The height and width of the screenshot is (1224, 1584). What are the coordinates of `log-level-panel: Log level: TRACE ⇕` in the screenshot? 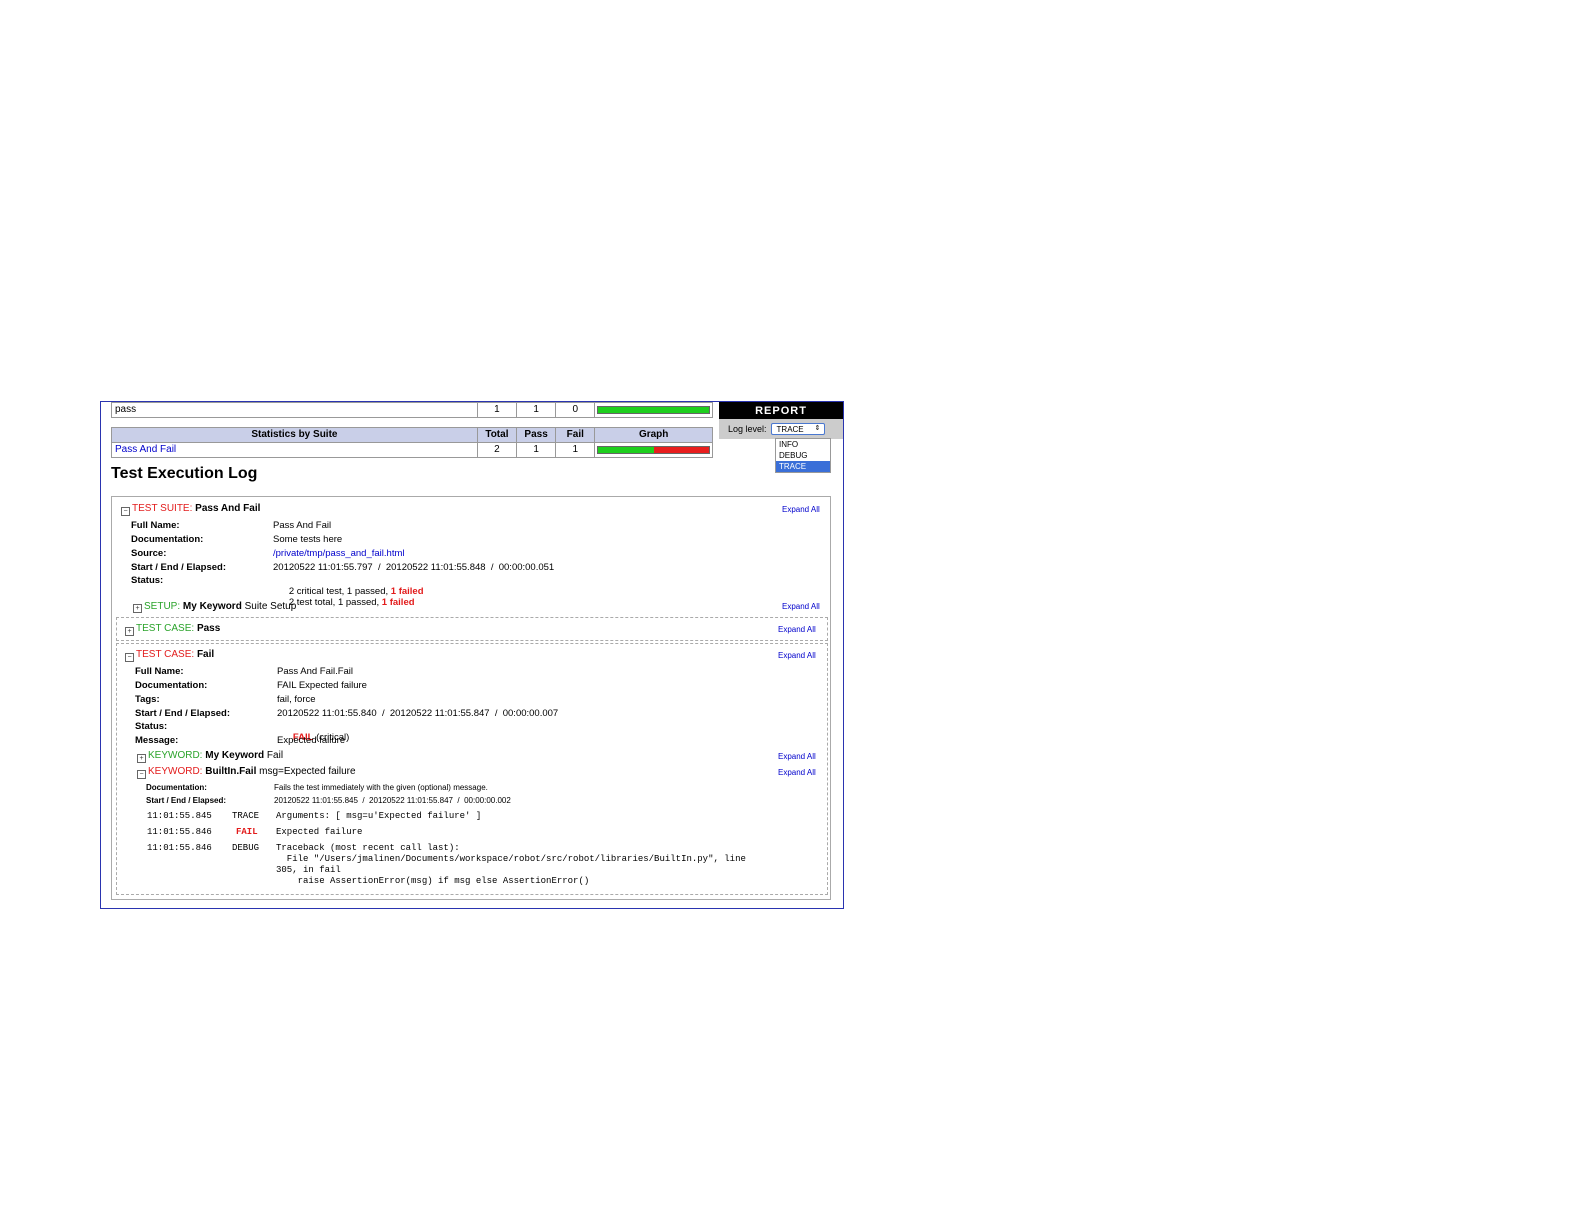 It's located at (781, 429).